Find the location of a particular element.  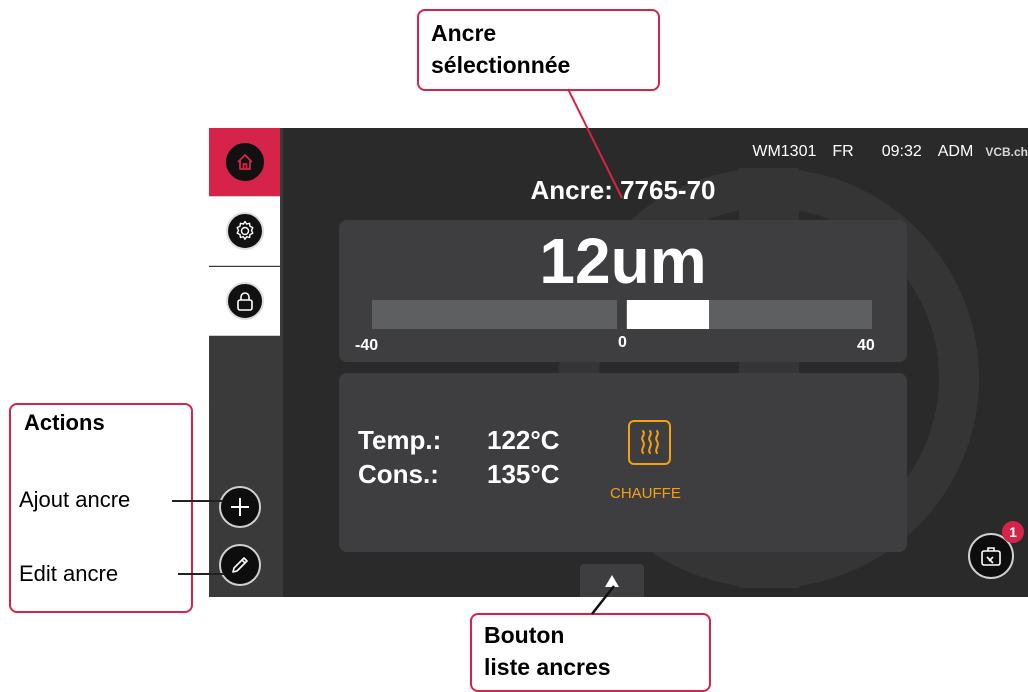

sidebar is located at coordinates (246, 362).